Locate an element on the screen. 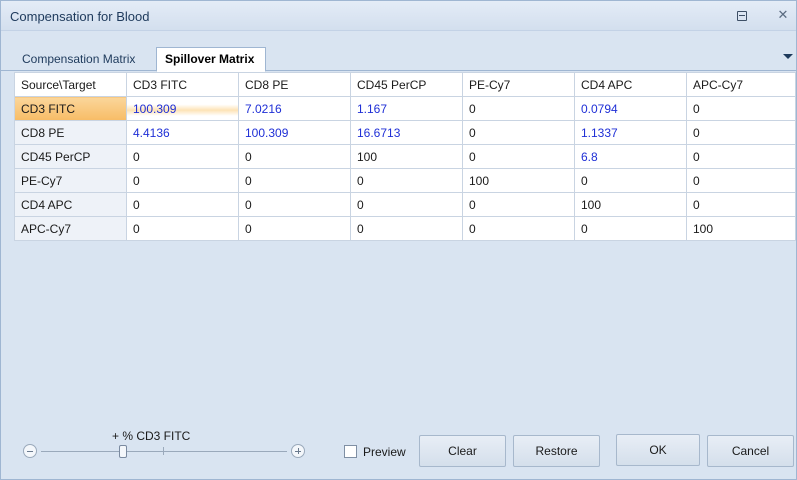  ok-button: OK is located at coordinates (658, 450).